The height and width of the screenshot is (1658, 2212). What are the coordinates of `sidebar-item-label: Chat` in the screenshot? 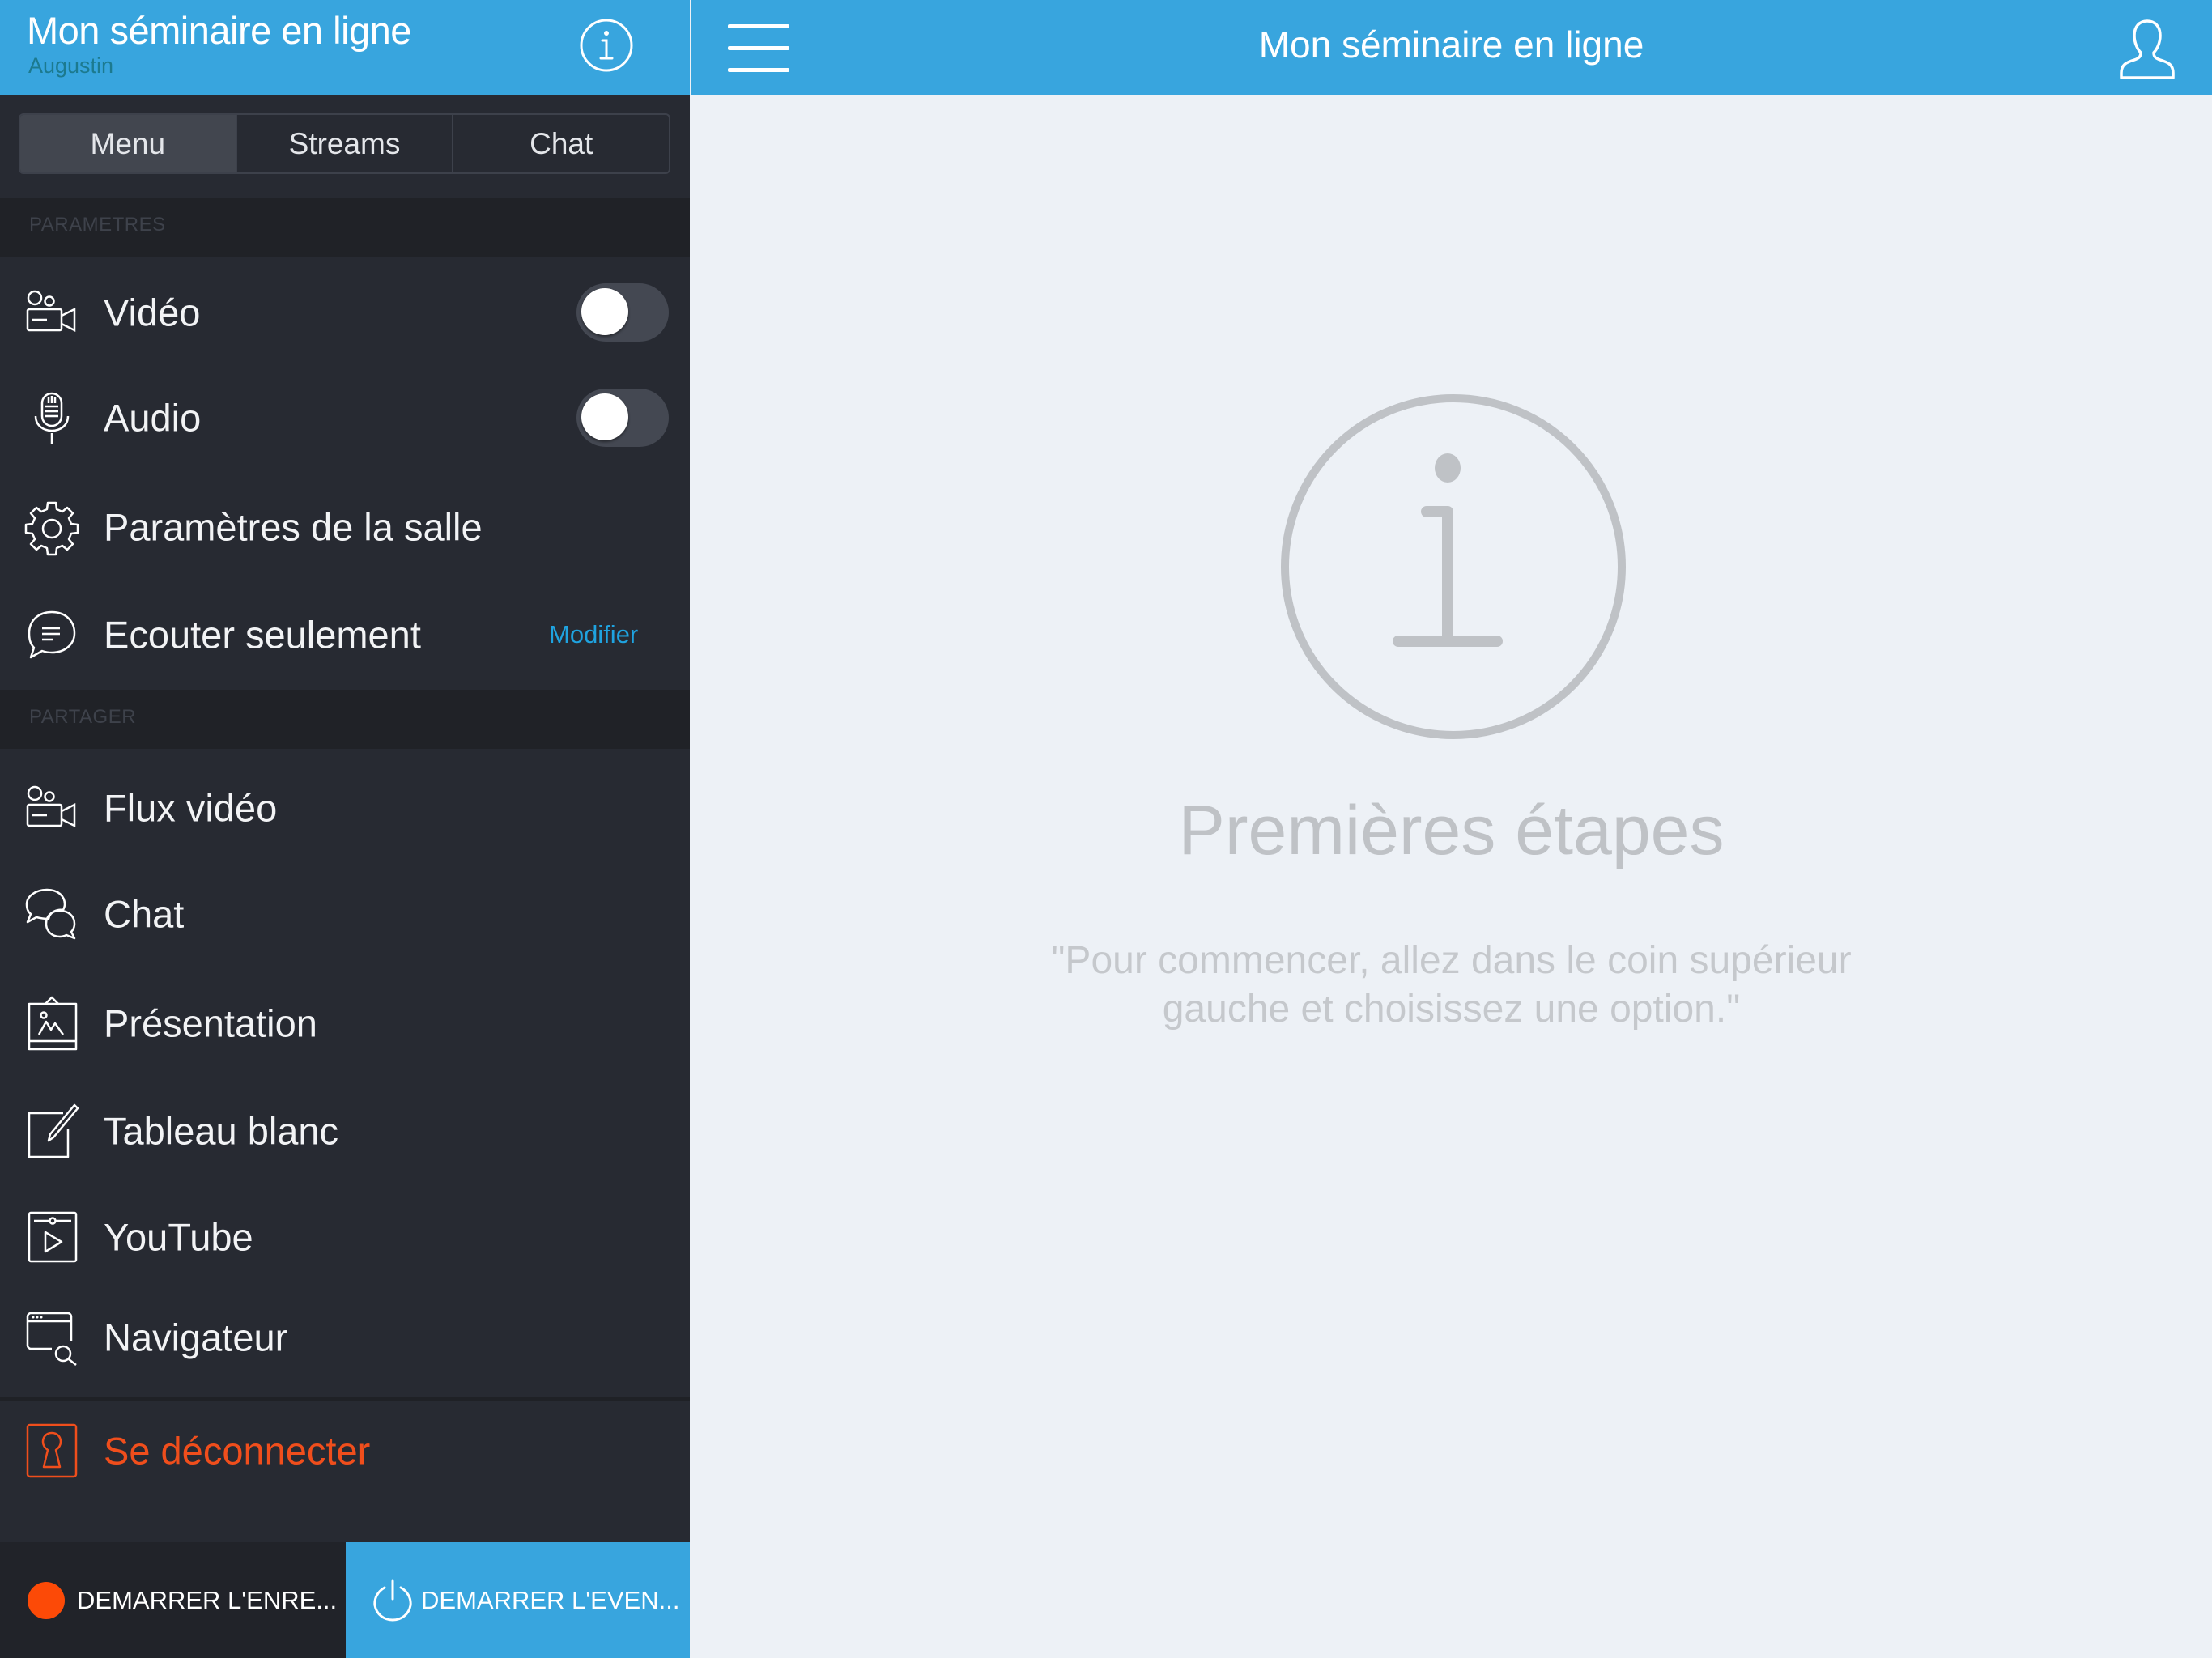 It's located at (144, 914).